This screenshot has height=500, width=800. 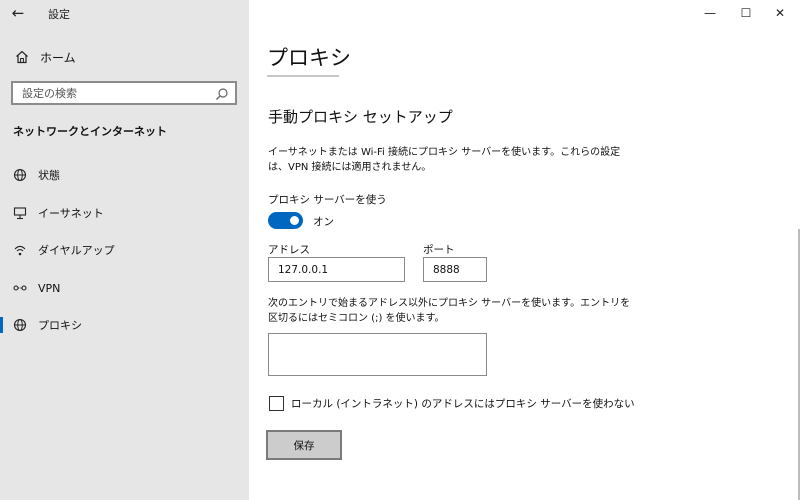 I want to click on local-bypass-checkbox, so click(x=276, y=403).